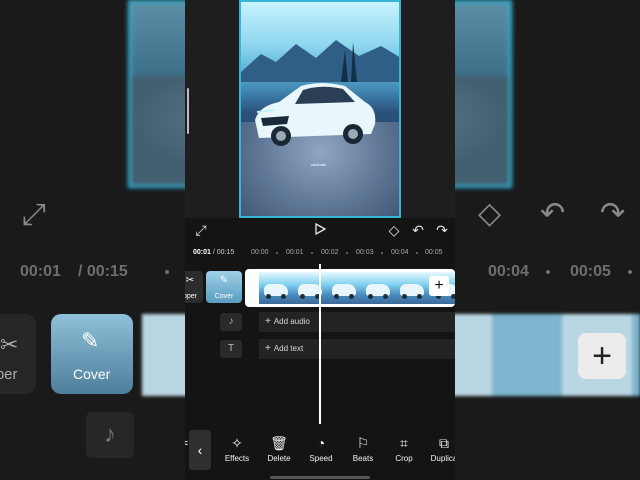 This screenshot has width=640, height=480. I want to click on ruler-tick: 00:03, so click(365, 252).